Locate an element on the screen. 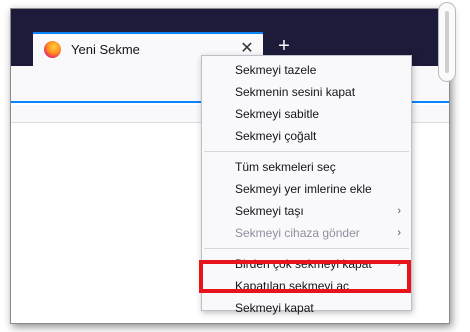  scrollbar is located at coordinates (447, 42).